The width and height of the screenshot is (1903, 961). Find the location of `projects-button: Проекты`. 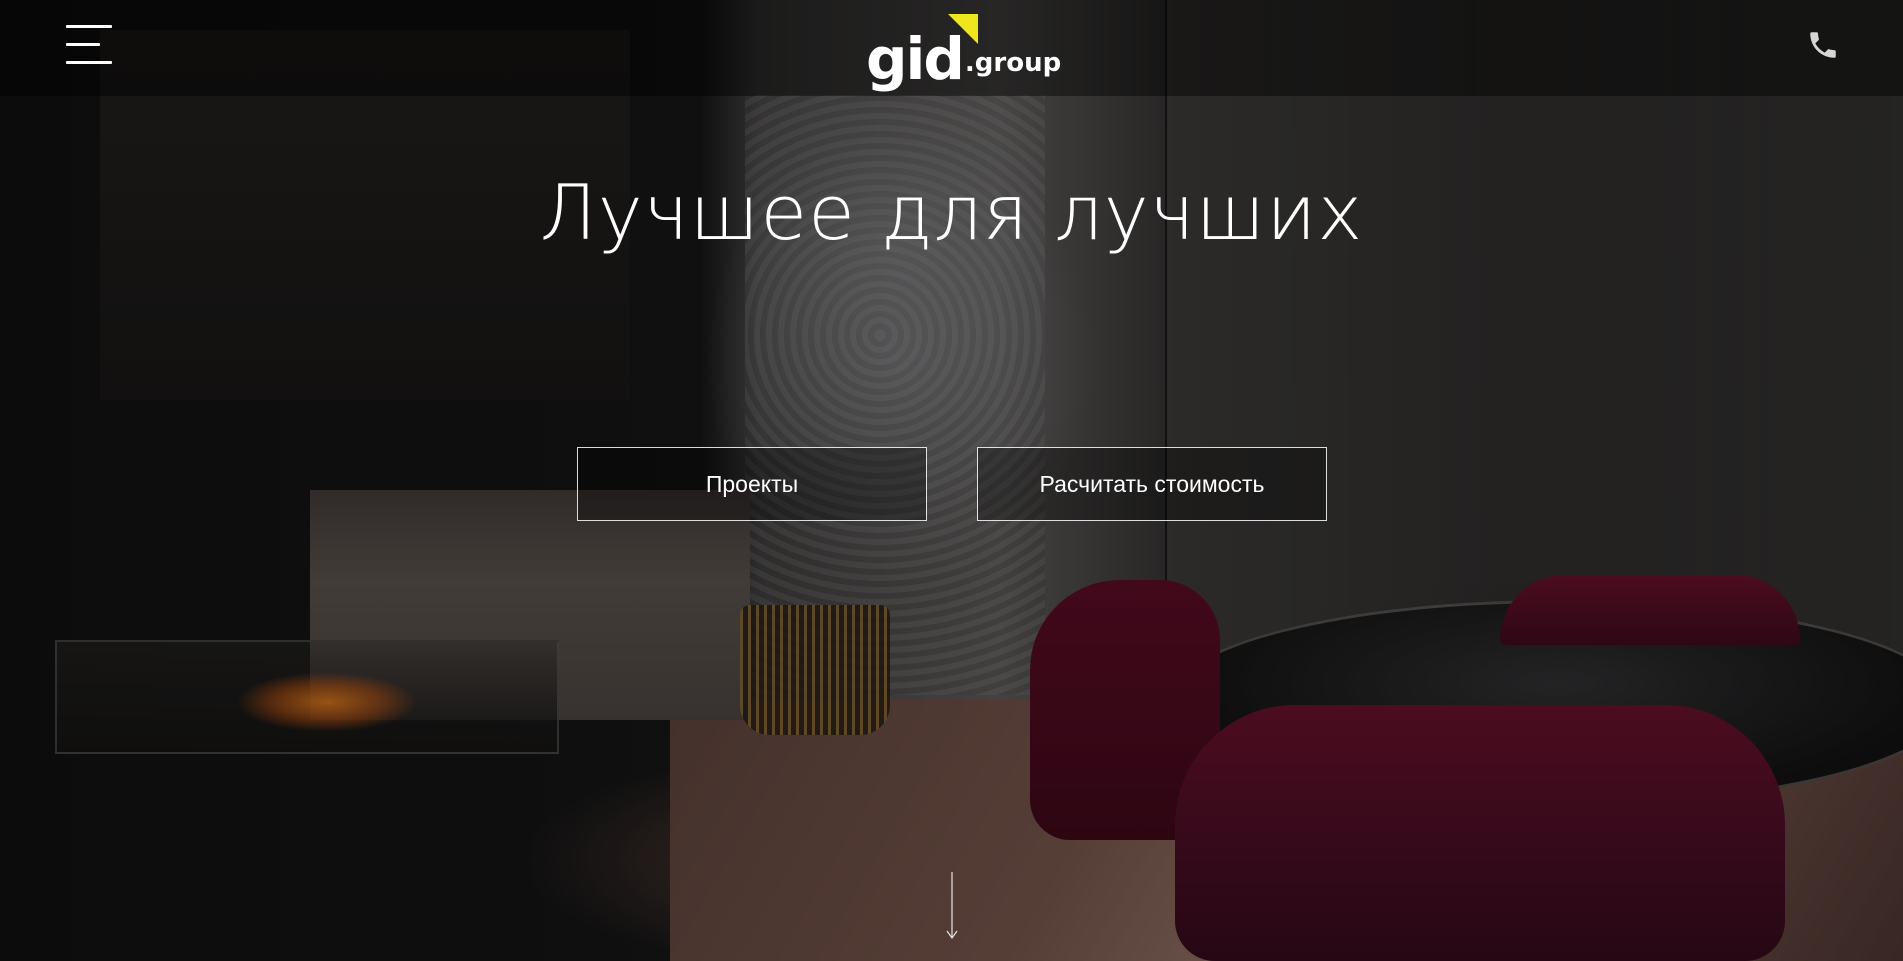

projects-button: Проекты is located at coordinates (752, 484).